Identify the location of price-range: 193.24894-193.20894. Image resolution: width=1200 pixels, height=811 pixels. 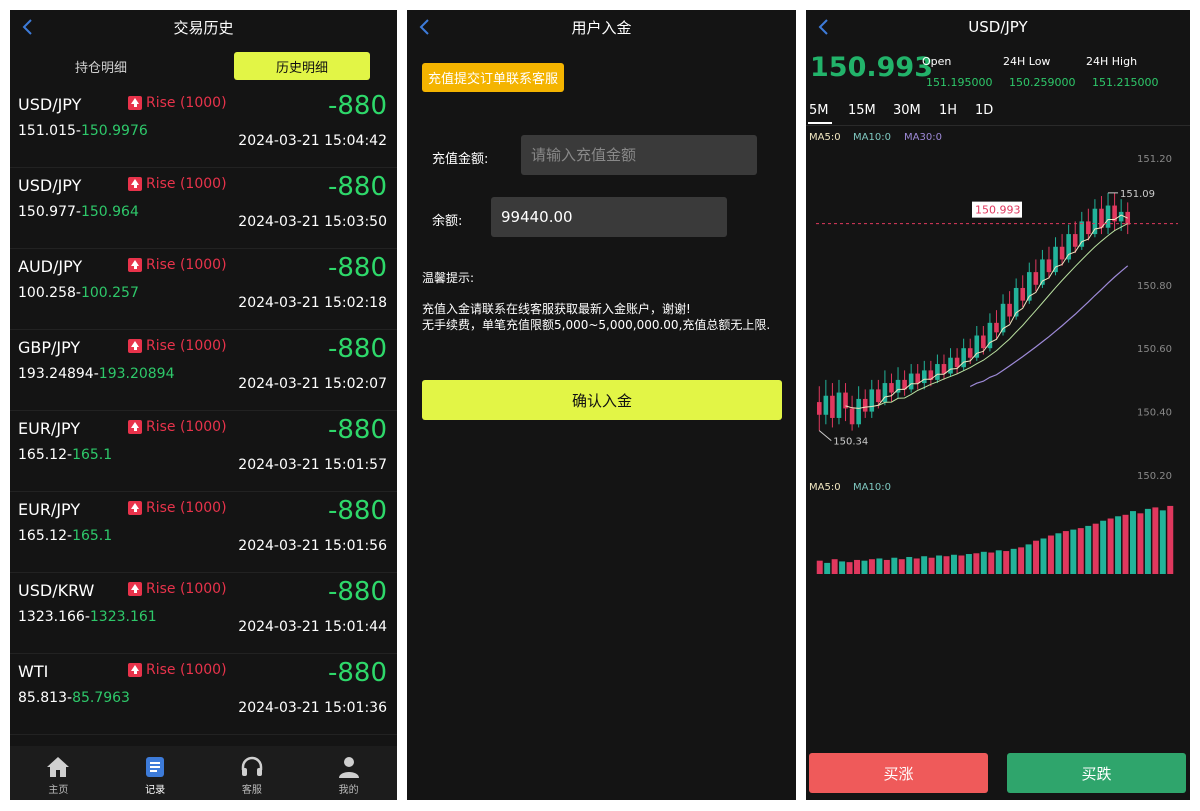
(96, 374).